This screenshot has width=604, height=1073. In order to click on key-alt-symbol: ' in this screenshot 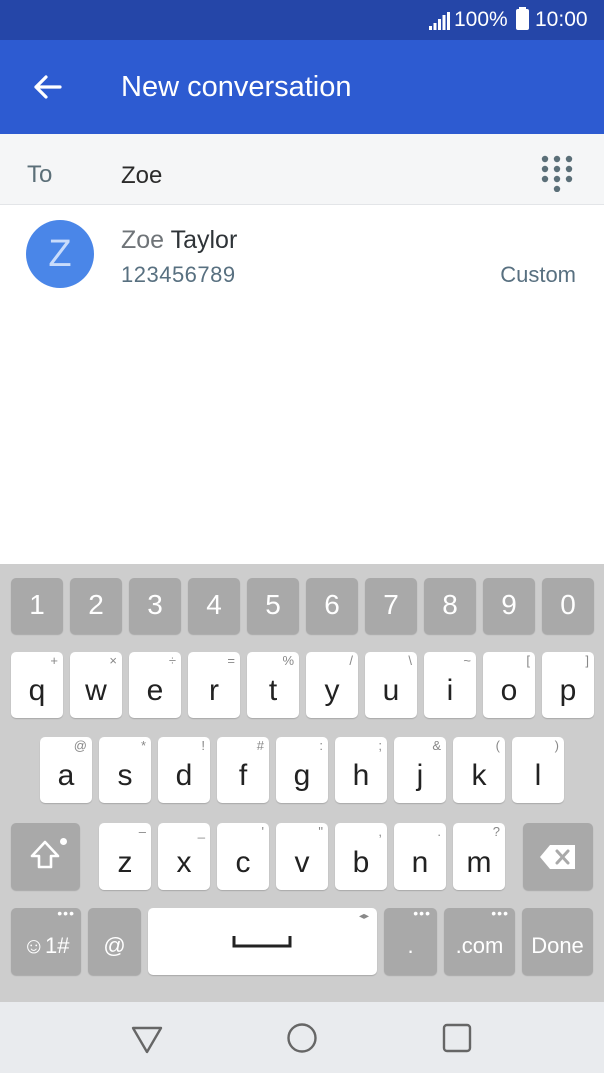, I will do `click(262, 831)`.